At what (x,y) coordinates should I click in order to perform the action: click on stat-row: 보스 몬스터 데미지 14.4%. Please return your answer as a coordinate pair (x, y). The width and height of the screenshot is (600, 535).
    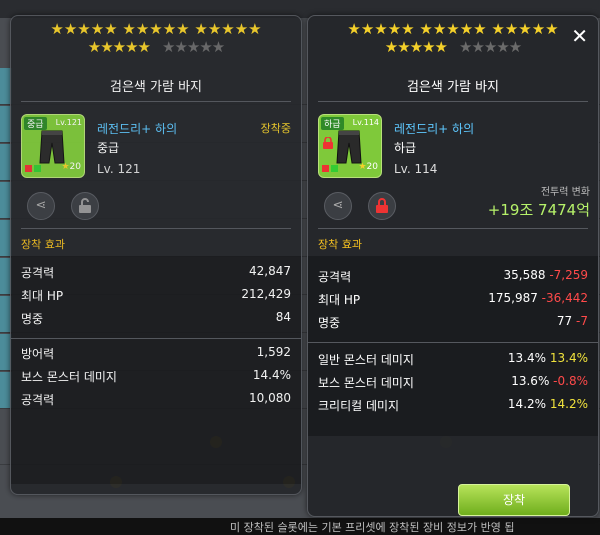
    Looking at the image, I should click on (156, 378).